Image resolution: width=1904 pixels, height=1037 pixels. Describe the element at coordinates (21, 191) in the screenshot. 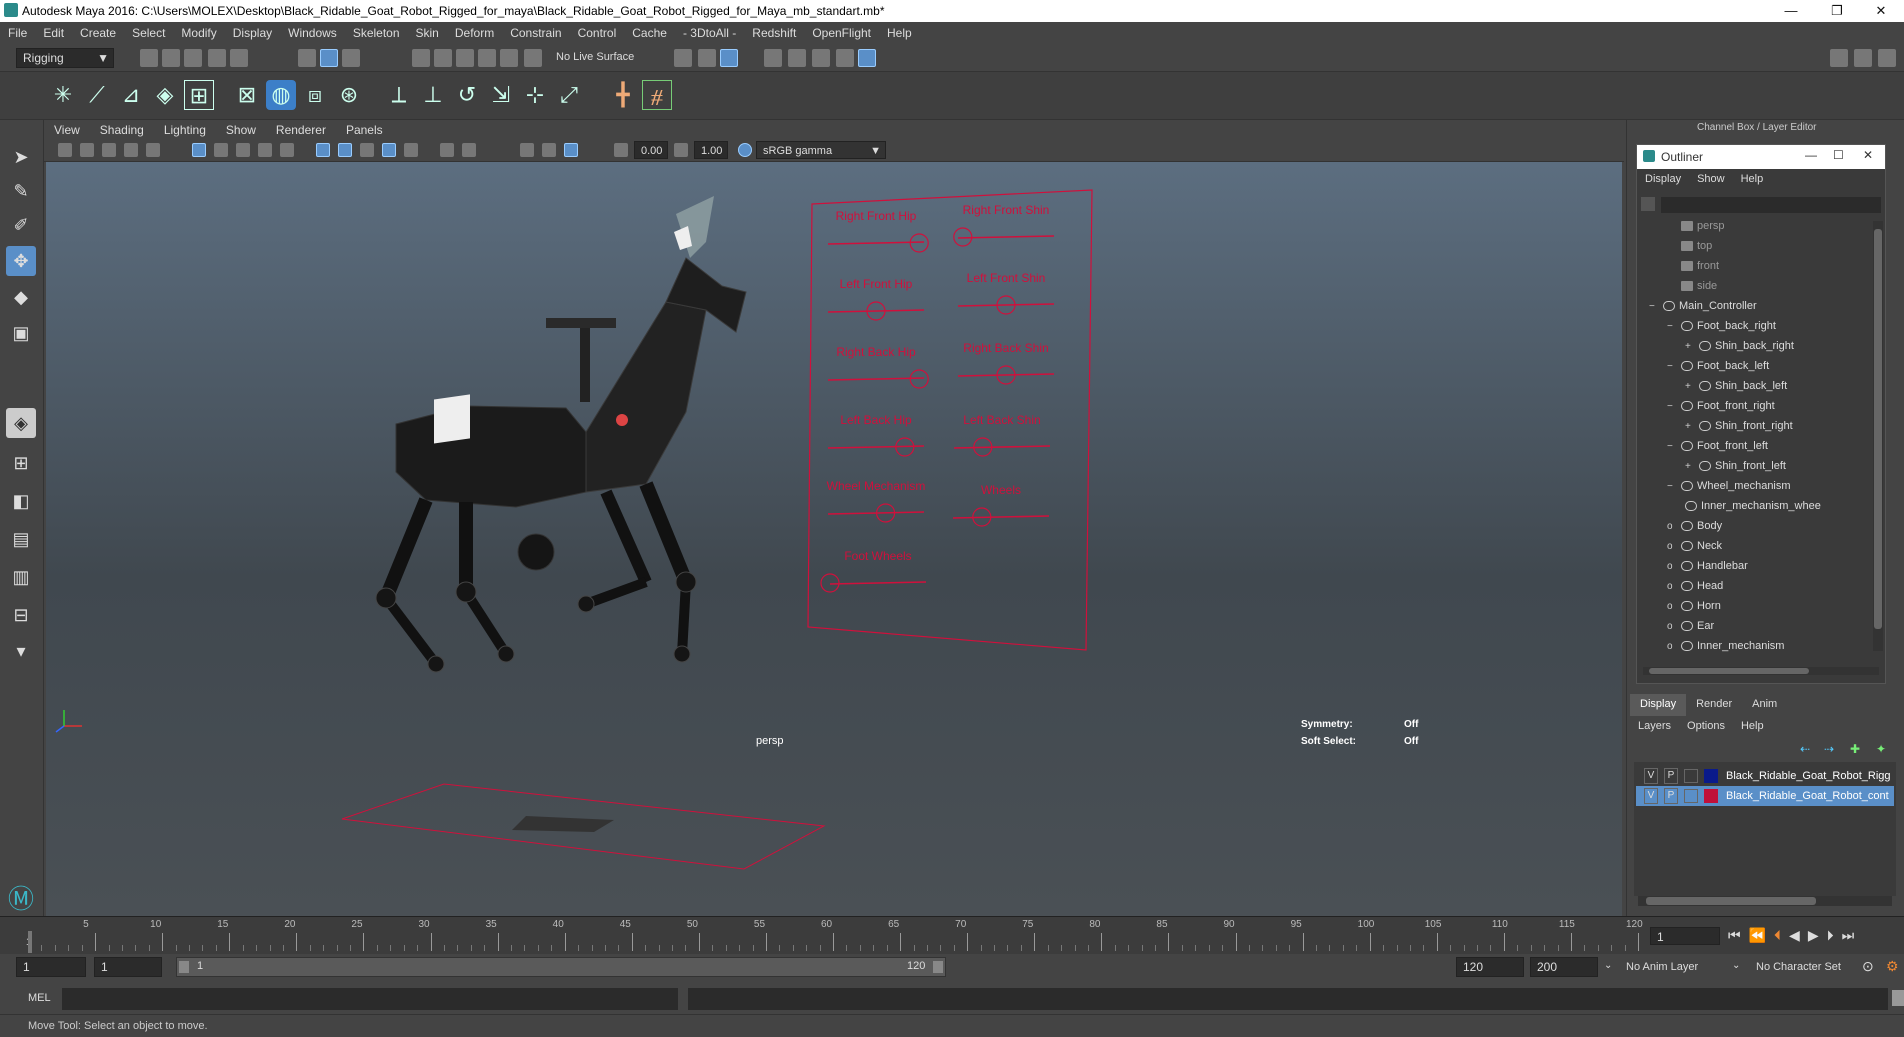

I see `lasso-tool-icon: ✎` at that location.